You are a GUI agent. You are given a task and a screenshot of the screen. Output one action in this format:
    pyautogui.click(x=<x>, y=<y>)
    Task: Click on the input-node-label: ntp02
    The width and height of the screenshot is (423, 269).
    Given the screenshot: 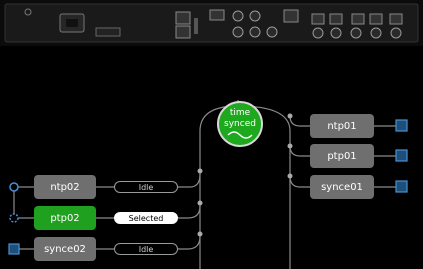 What is the action you would take?
    pyautogui.click(x=65, y=187)
    